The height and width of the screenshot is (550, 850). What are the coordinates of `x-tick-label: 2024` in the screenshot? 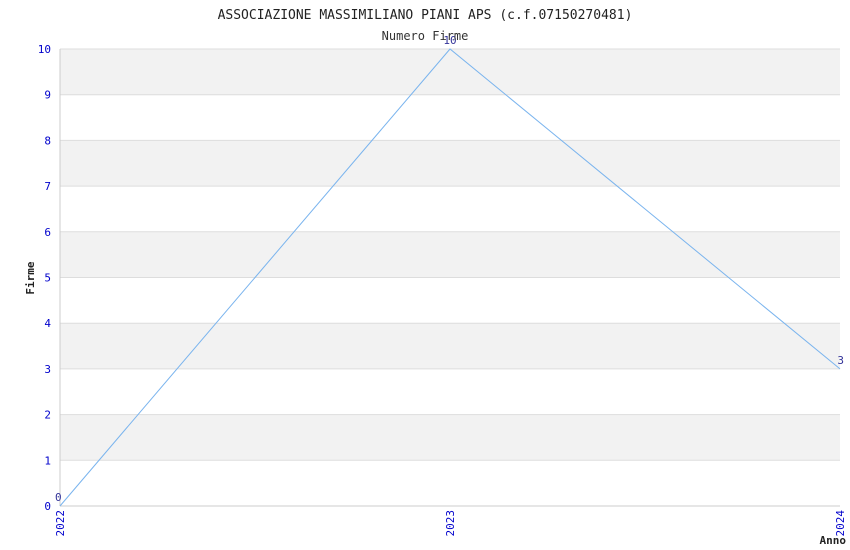 It's located at (840, 523).